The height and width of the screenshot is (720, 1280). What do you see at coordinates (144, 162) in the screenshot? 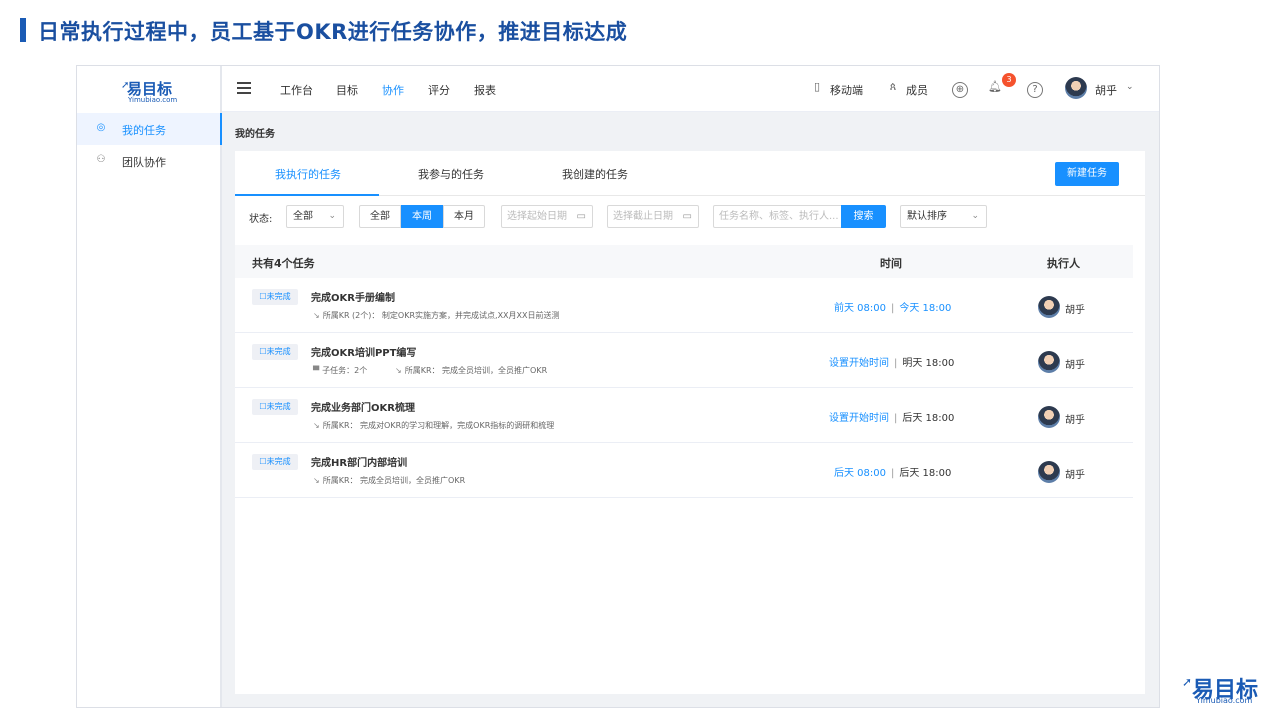
I see `sidebar-item-label: 团队协作` at bounding box center [144, 162].